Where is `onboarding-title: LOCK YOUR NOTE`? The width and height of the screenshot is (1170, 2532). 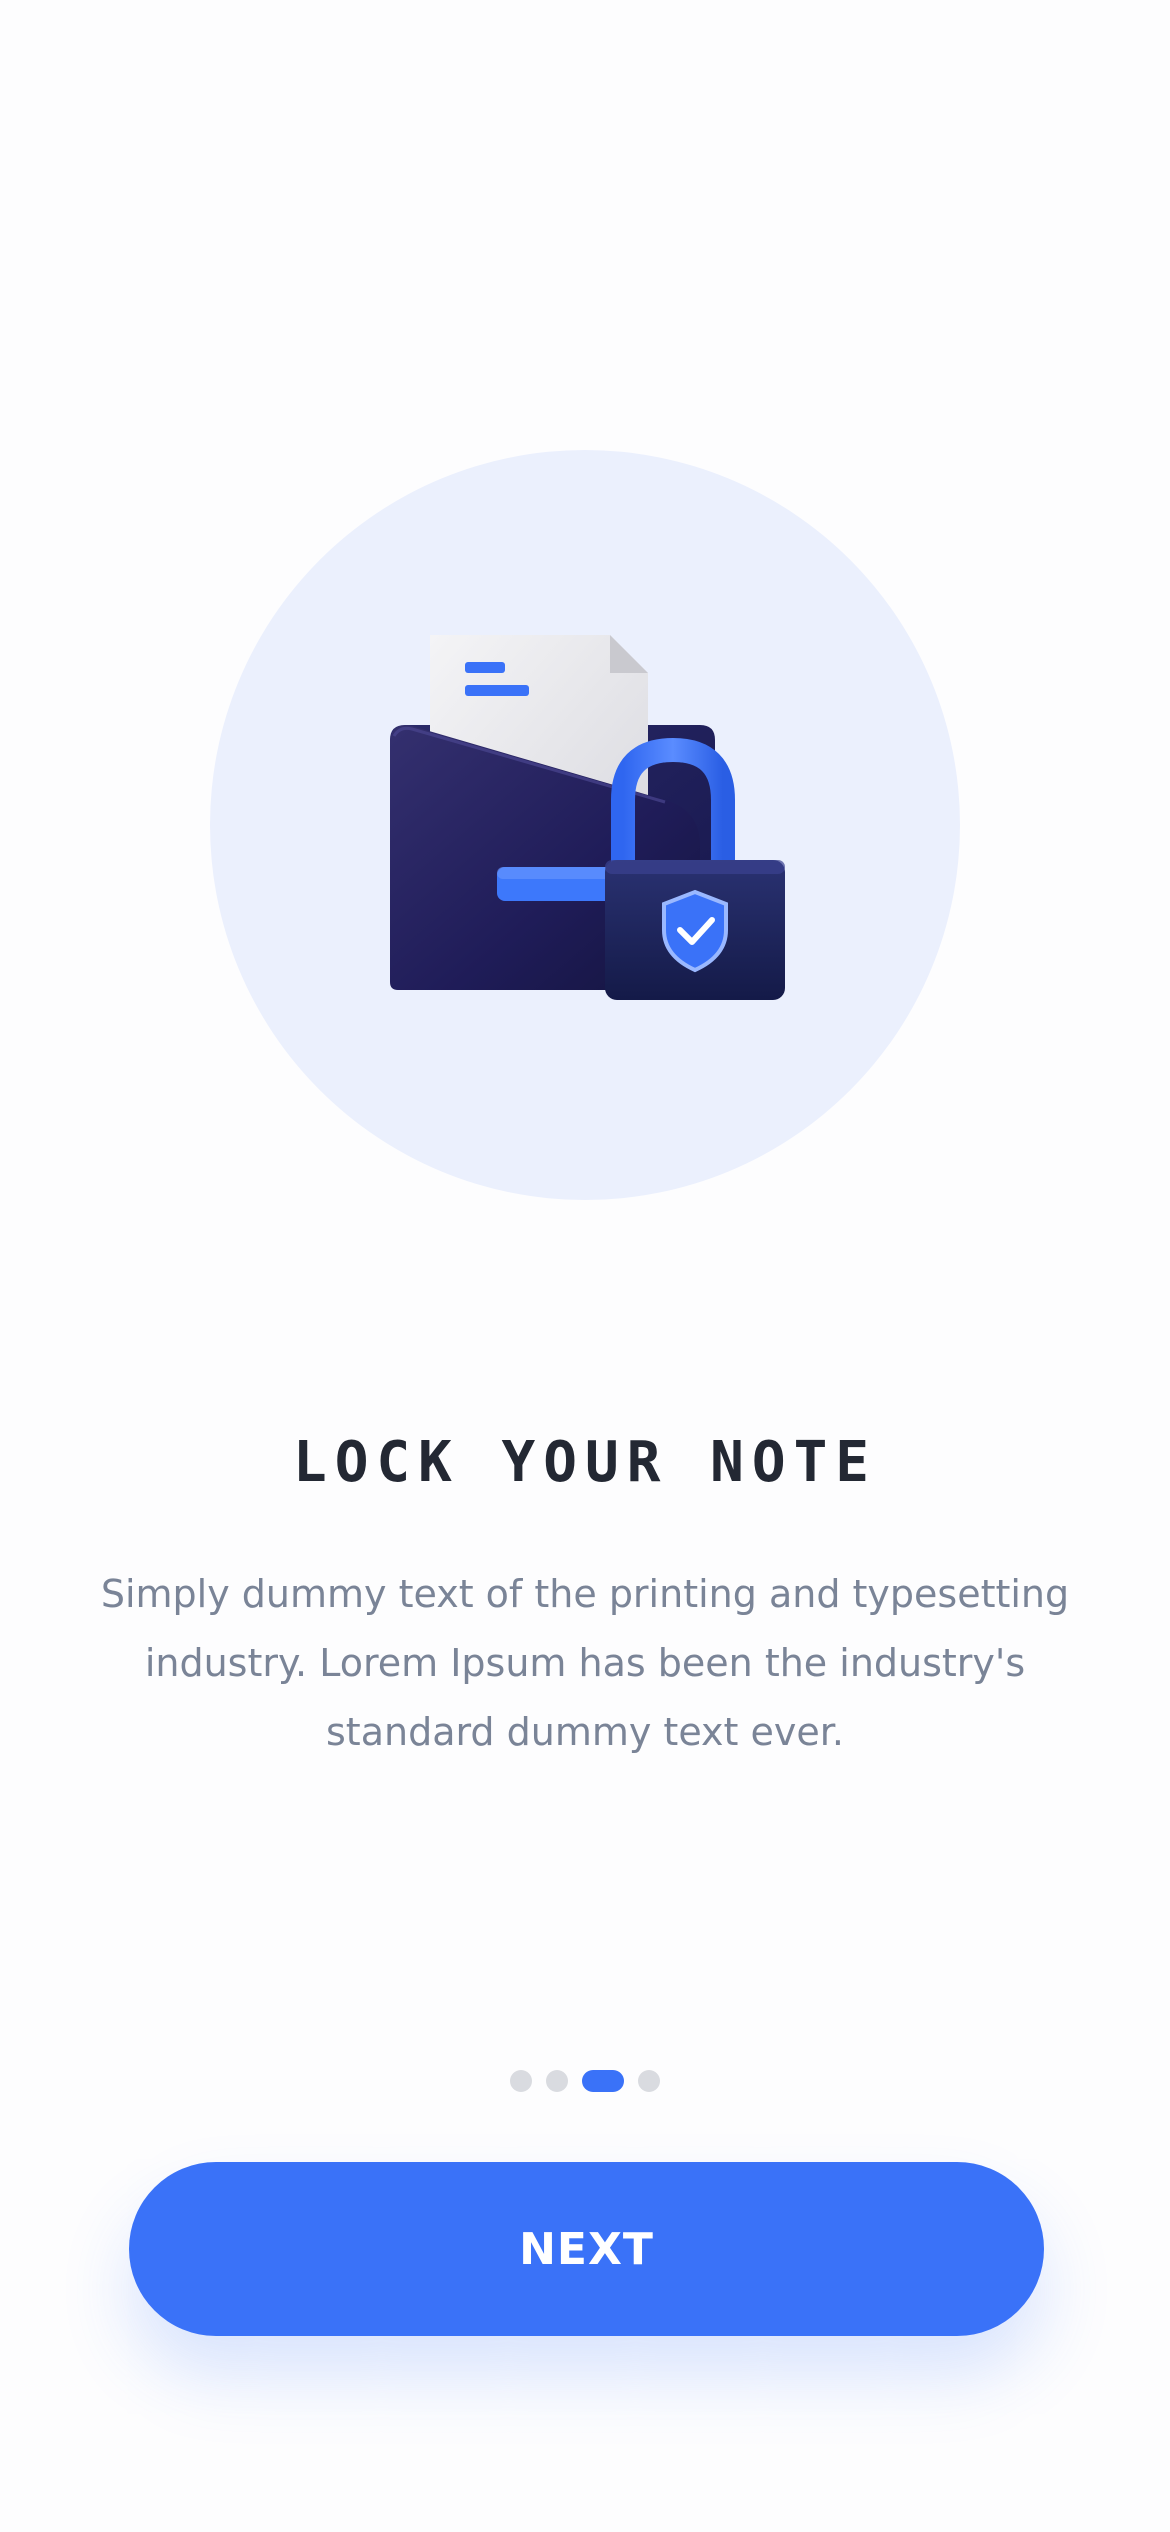 onboarding-title: LOCK YOUR NOTE is located at coordinates (584, 1462).